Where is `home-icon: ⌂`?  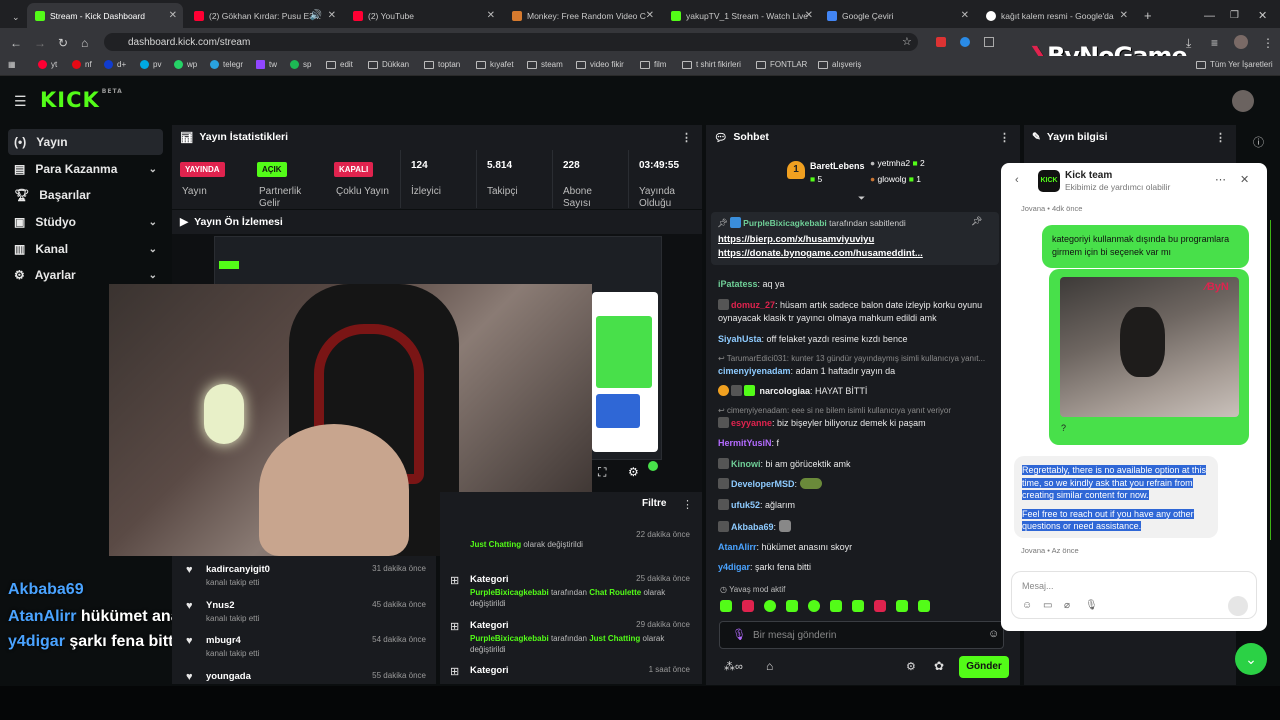
home-icon: ⌂ is located at coordinates (84, 43).